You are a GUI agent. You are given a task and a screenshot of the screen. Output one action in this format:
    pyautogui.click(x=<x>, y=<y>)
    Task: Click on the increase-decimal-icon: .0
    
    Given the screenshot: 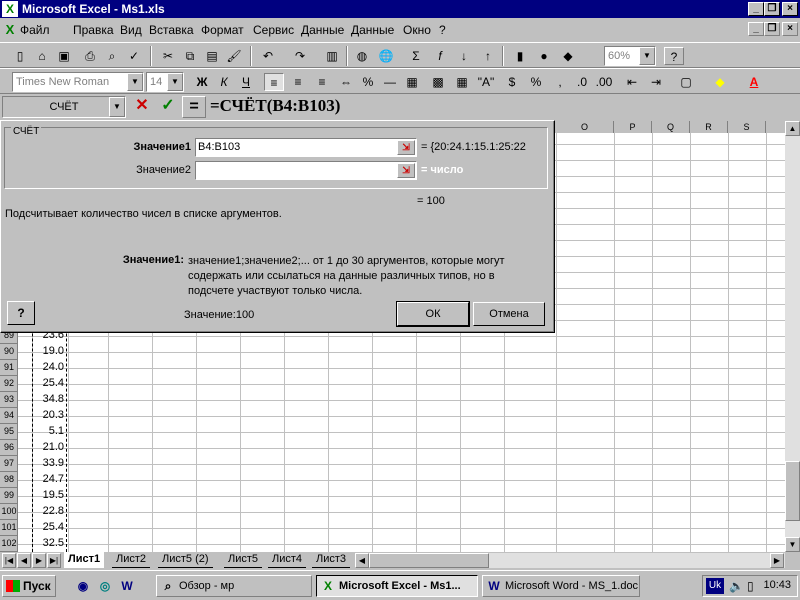 What is the action you would take?
    pyautogui.click(x=582, y=82)
    